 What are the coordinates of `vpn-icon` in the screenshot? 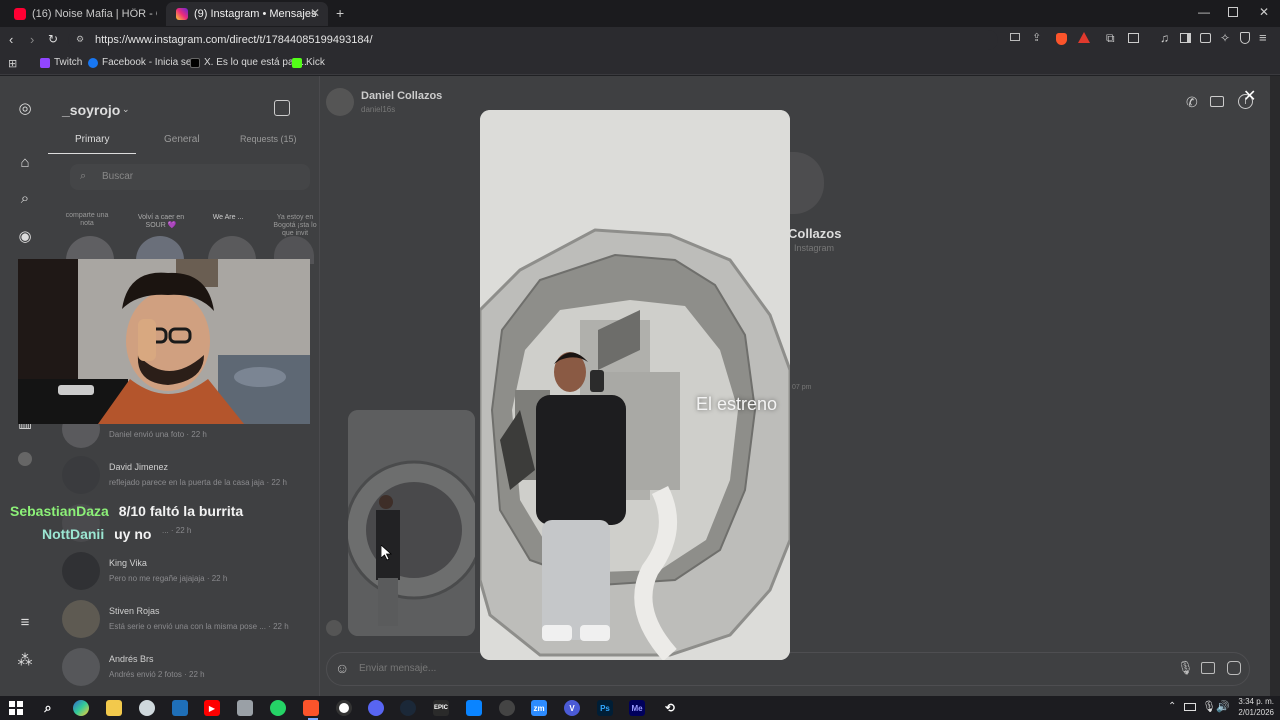 It's located at (1245, 38).